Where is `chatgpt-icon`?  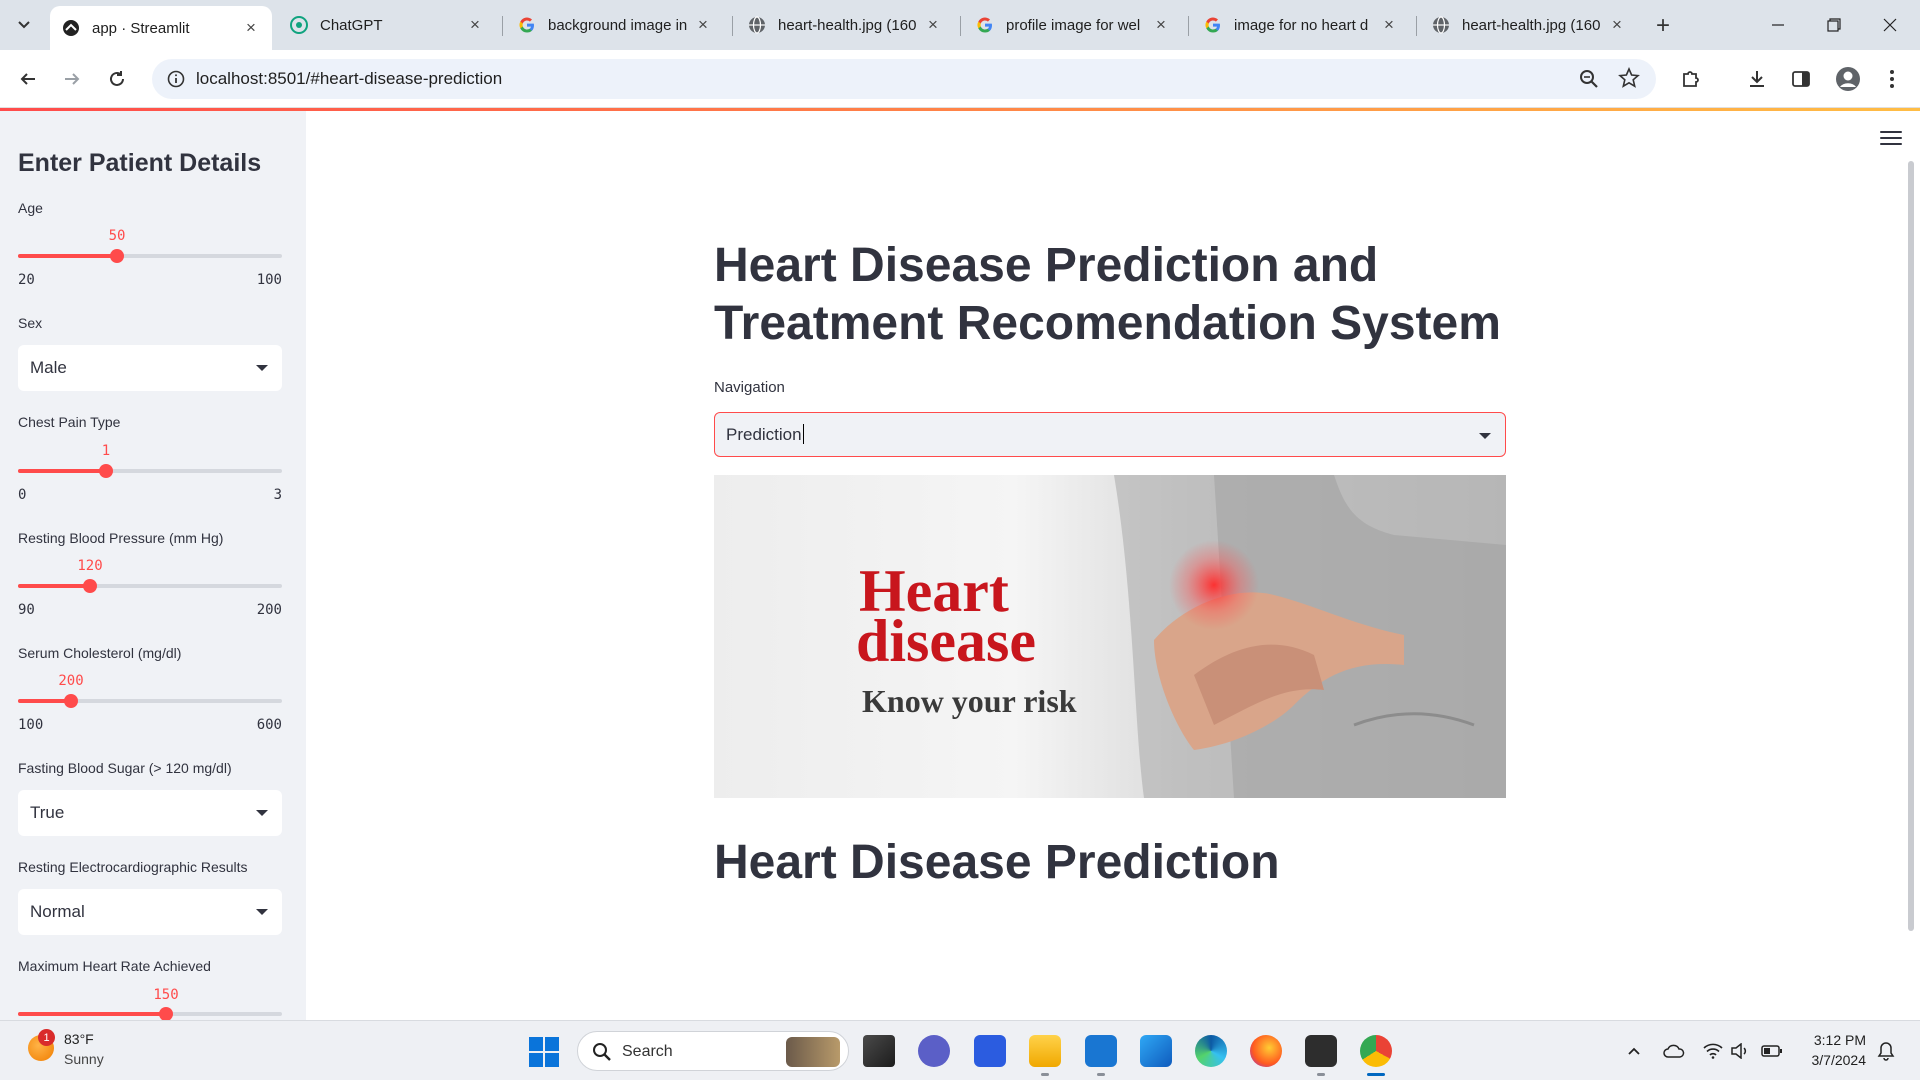
chatgpt-icon is located at coordinates (299, 25).